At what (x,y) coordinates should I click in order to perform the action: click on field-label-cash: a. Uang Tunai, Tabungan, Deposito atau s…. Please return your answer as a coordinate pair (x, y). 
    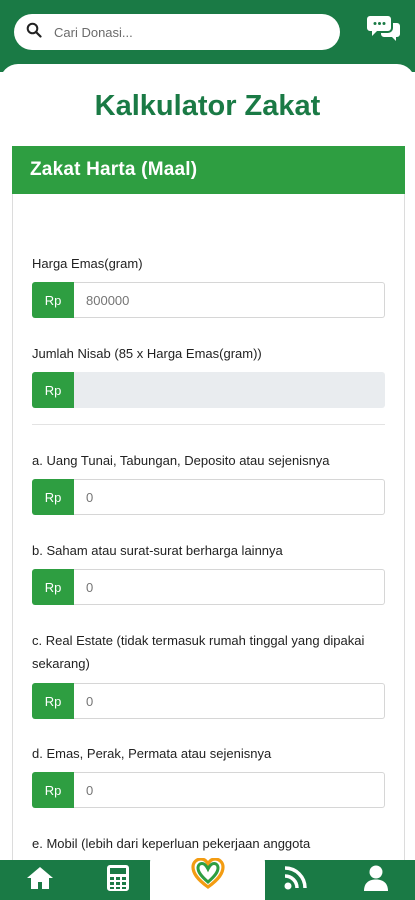
    Looking at the image, I should click on (181, 460).